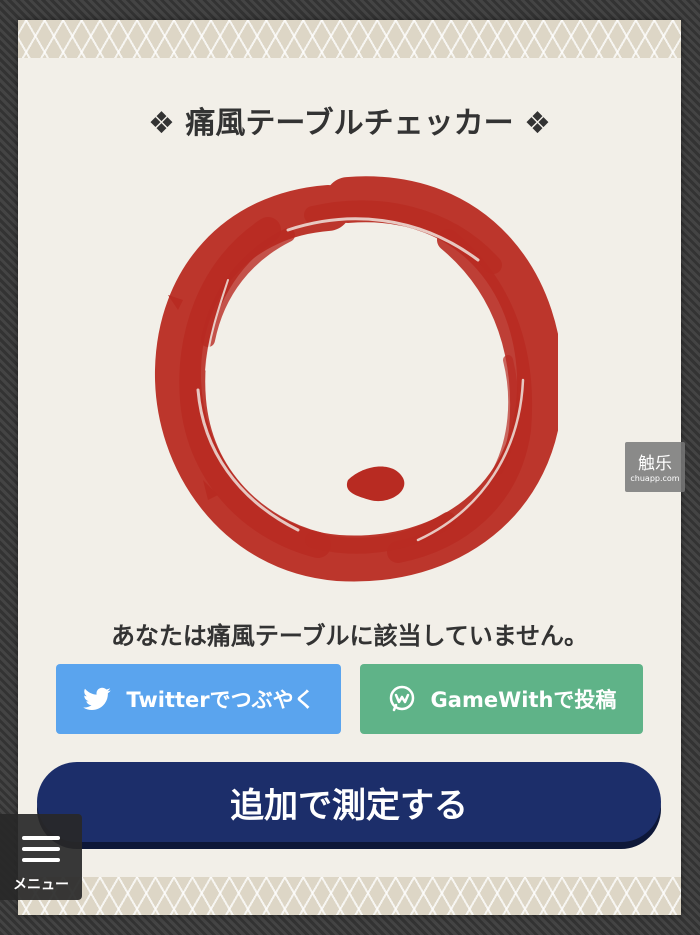 This screenshot has height=935, width=700. I want to click on decorative-border-bottom, so click(349, 896).